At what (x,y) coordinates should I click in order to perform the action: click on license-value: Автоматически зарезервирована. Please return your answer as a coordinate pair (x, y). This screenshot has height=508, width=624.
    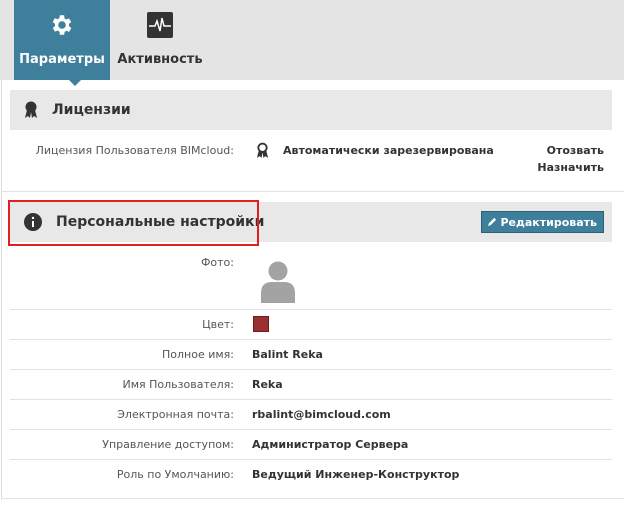
    Looking at the image, I should click on (388, 150).